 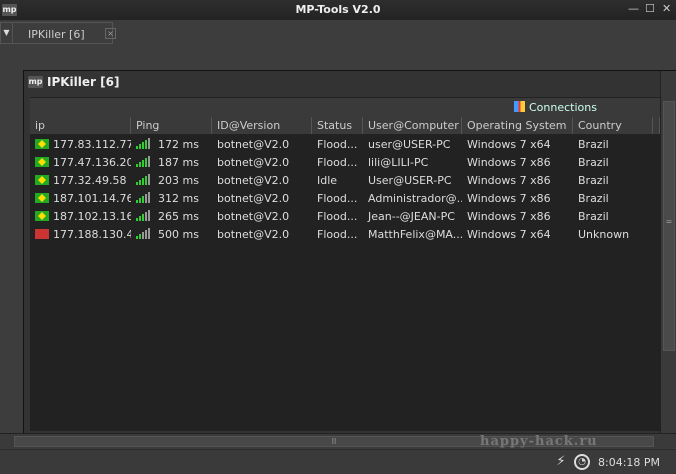 I want to click on window-logo-icon: mp, so click(x=35, y=82).